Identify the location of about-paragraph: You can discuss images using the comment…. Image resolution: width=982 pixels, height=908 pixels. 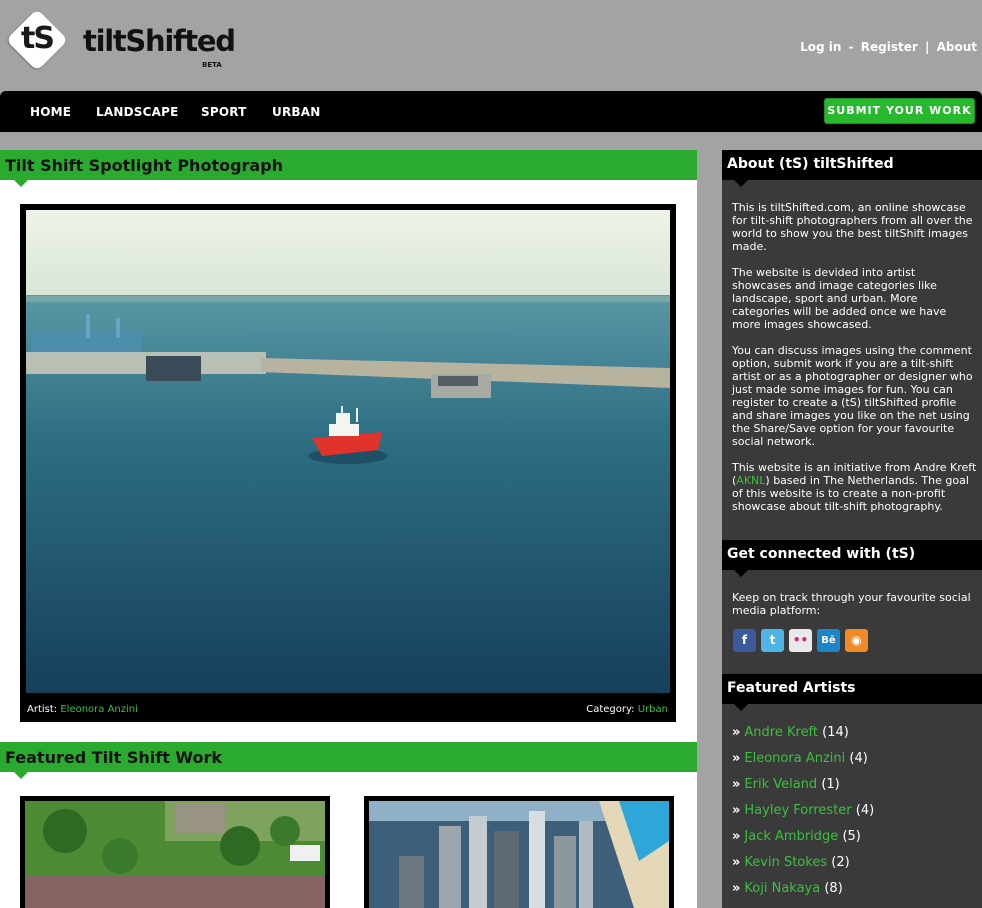
(852, 396).